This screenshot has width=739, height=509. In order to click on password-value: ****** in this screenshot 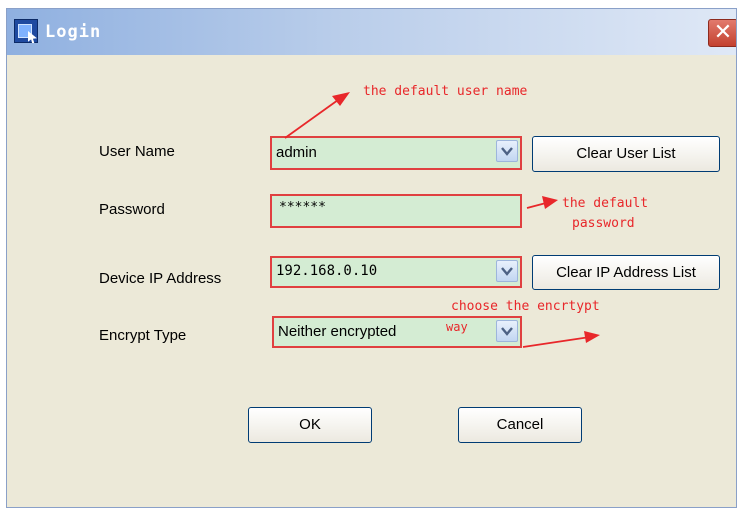, I will do `click(302, 207)`.